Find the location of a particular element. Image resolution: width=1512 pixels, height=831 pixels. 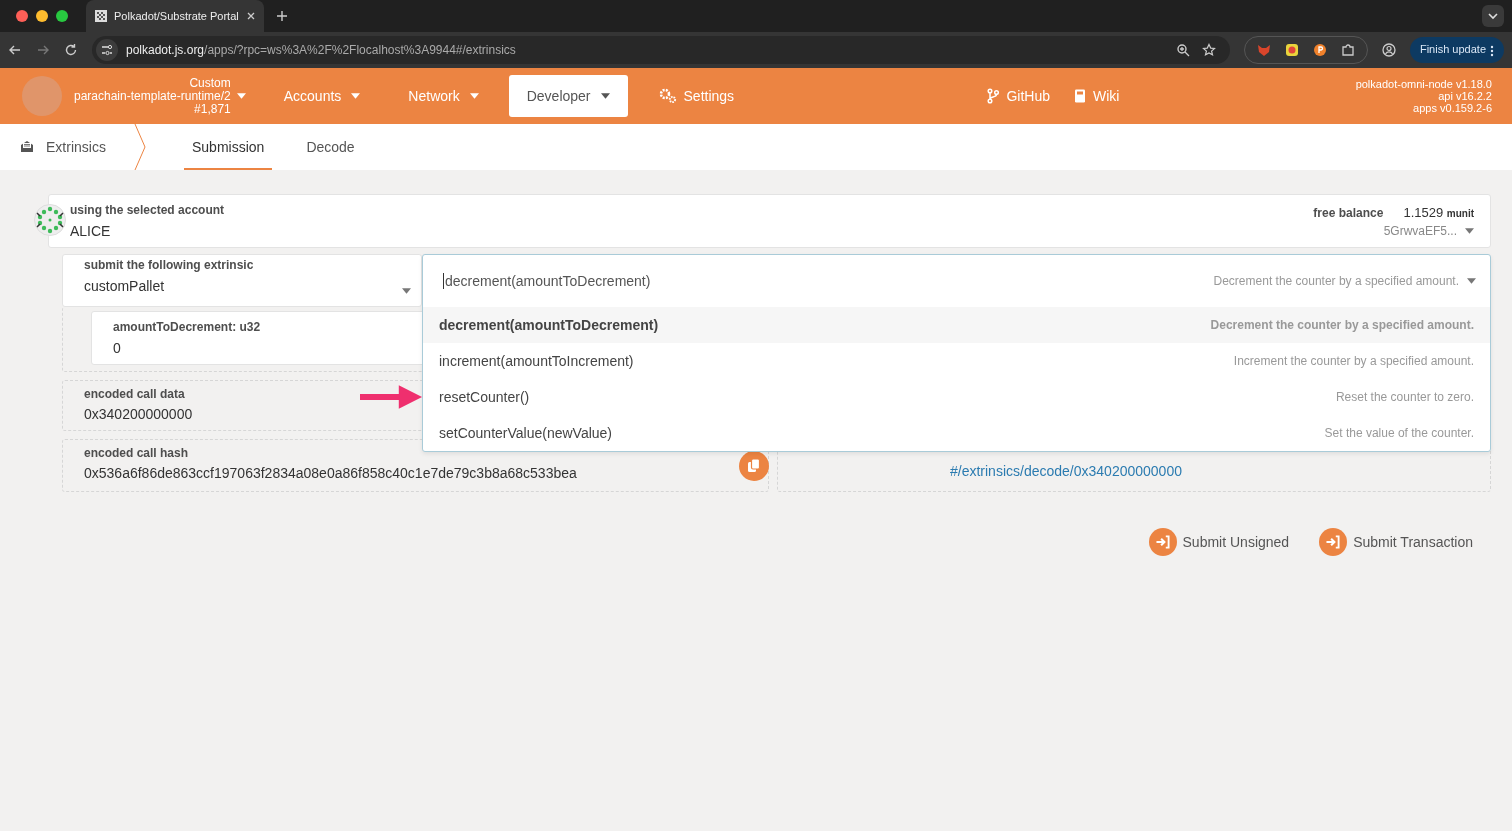

chevron-down-icon is located at coordinates (1493, 16).